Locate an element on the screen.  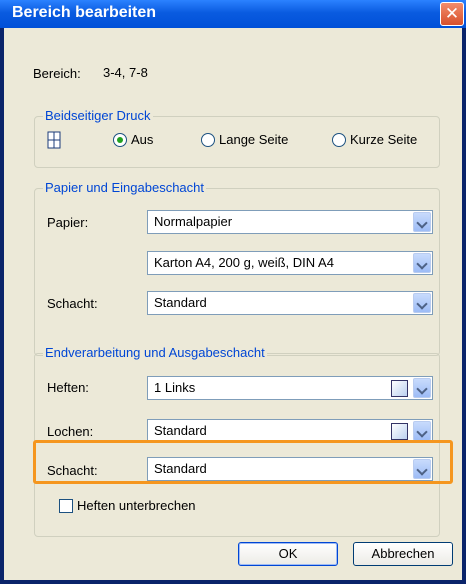
paper-select-value: Normalpapier is located at coordinates (193, 221).